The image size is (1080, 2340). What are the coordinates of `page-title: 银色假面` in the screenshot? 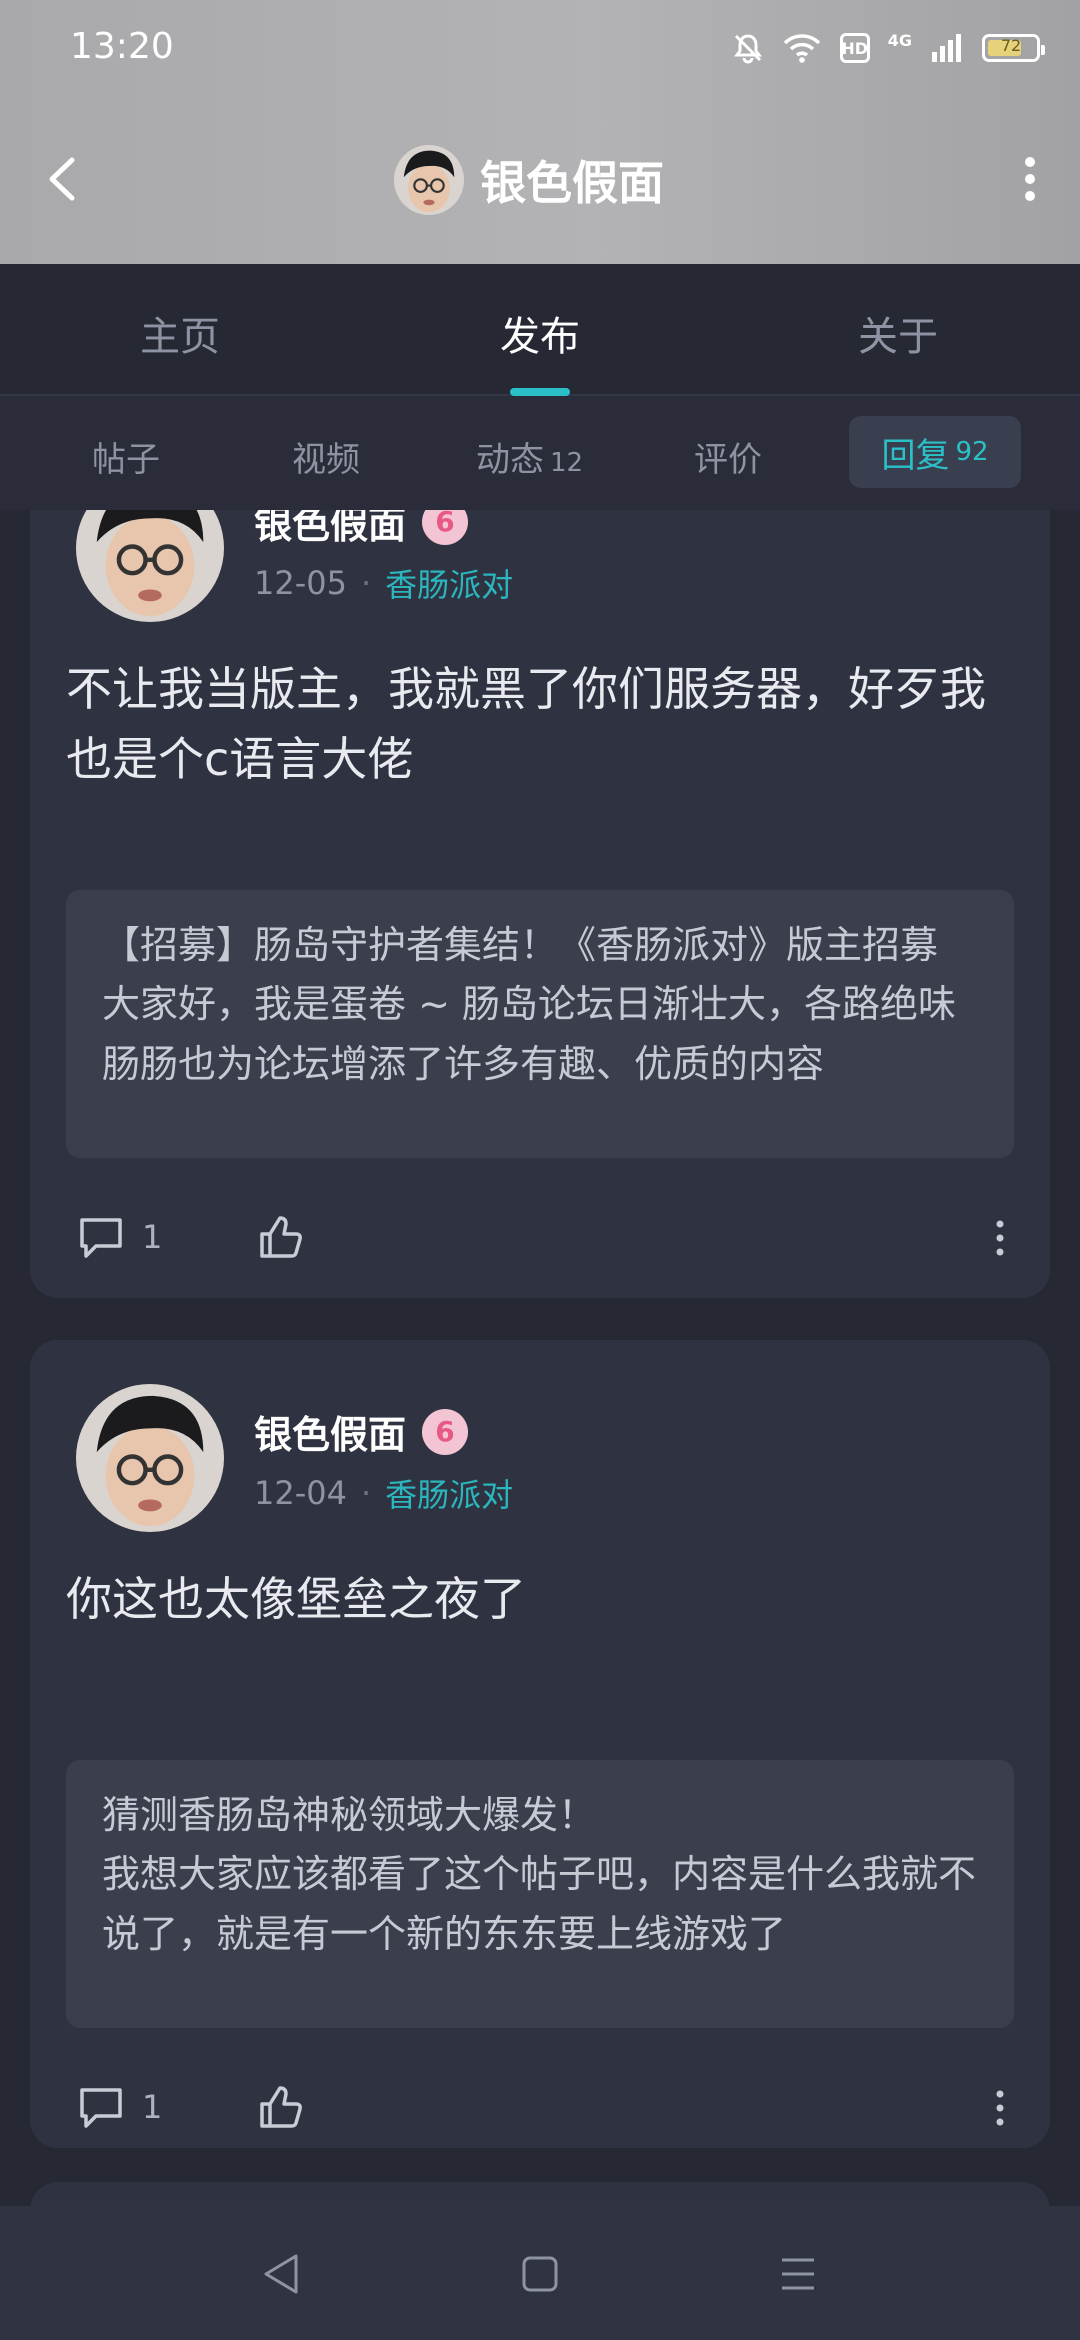 It's located at (572, 183).